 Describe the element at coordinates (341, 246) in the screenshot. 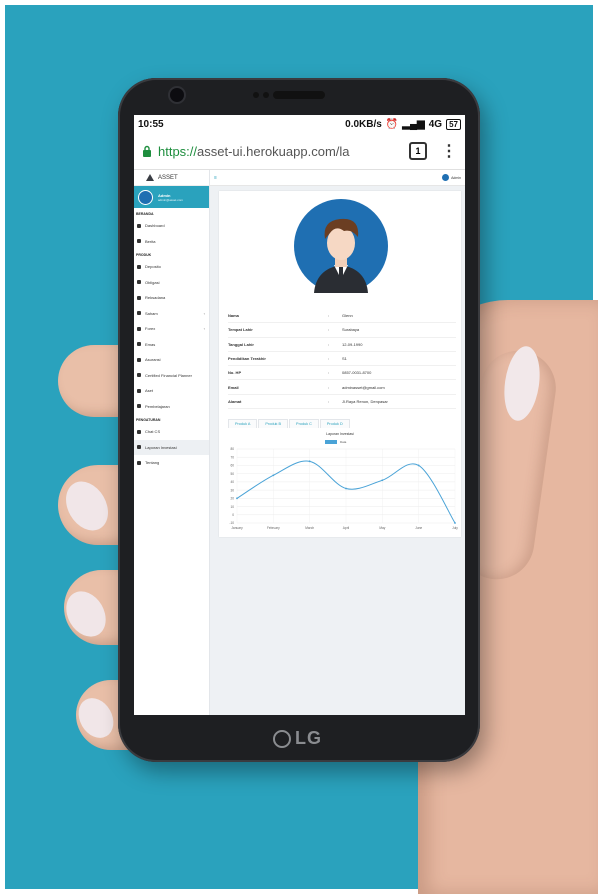

I see `profile-avatar` at that location.